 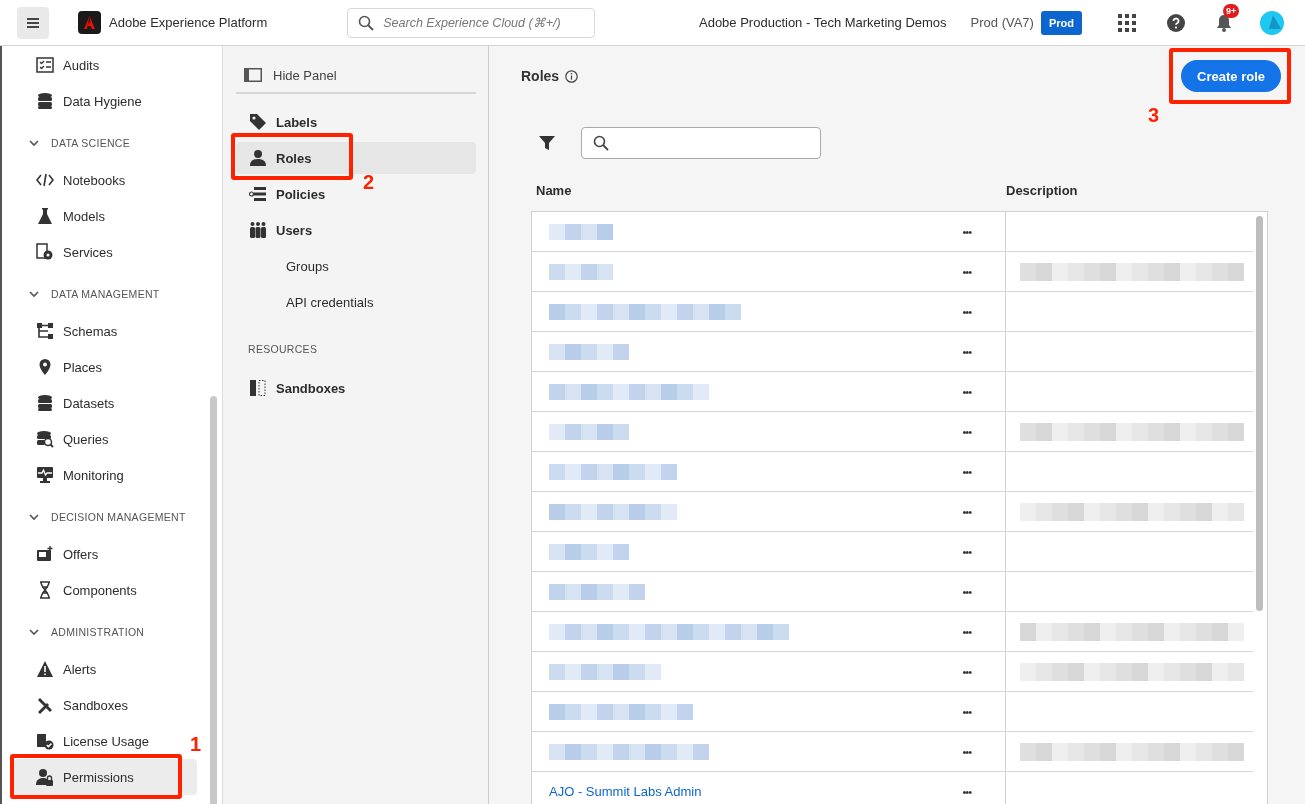 What do you see at coordinates (45, 216) in the screenshot?
I see `flask-icon` at bounding box center [45, 216].